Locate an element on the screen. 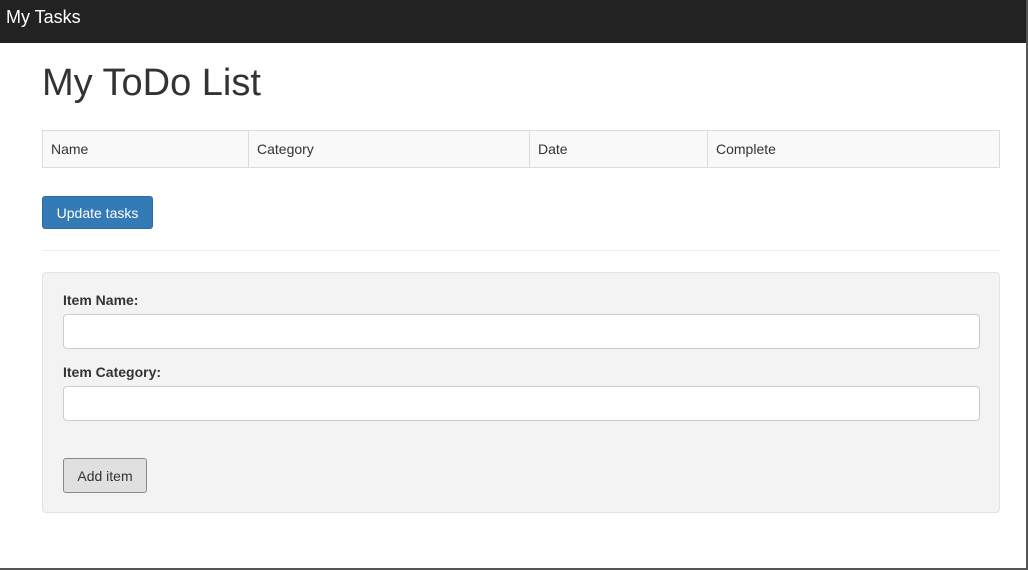  section-divider is located at coordinates (521, 250).